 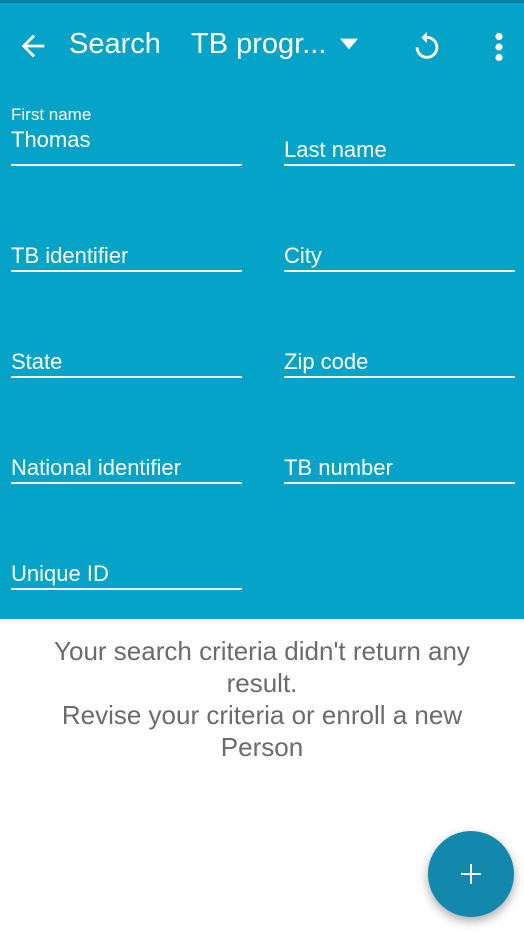 I want to click on unique-id-placeholder: Unique ID, so click(x=60, y=574).